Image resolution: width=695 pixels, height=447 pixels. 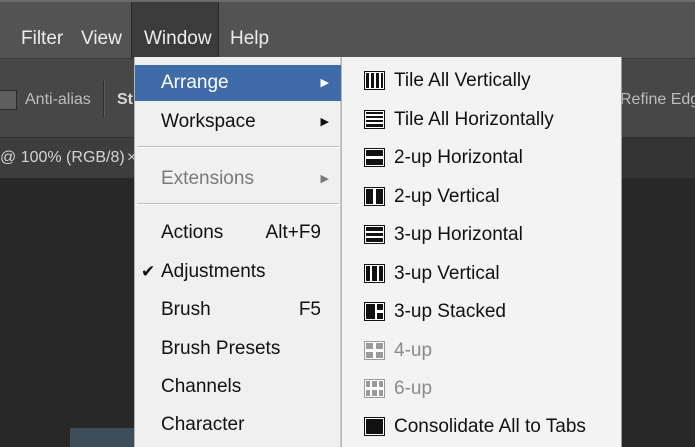 I want to click on submenu-item-3-up-stacked: 3-up Stacked, so click(x=482, y=312).